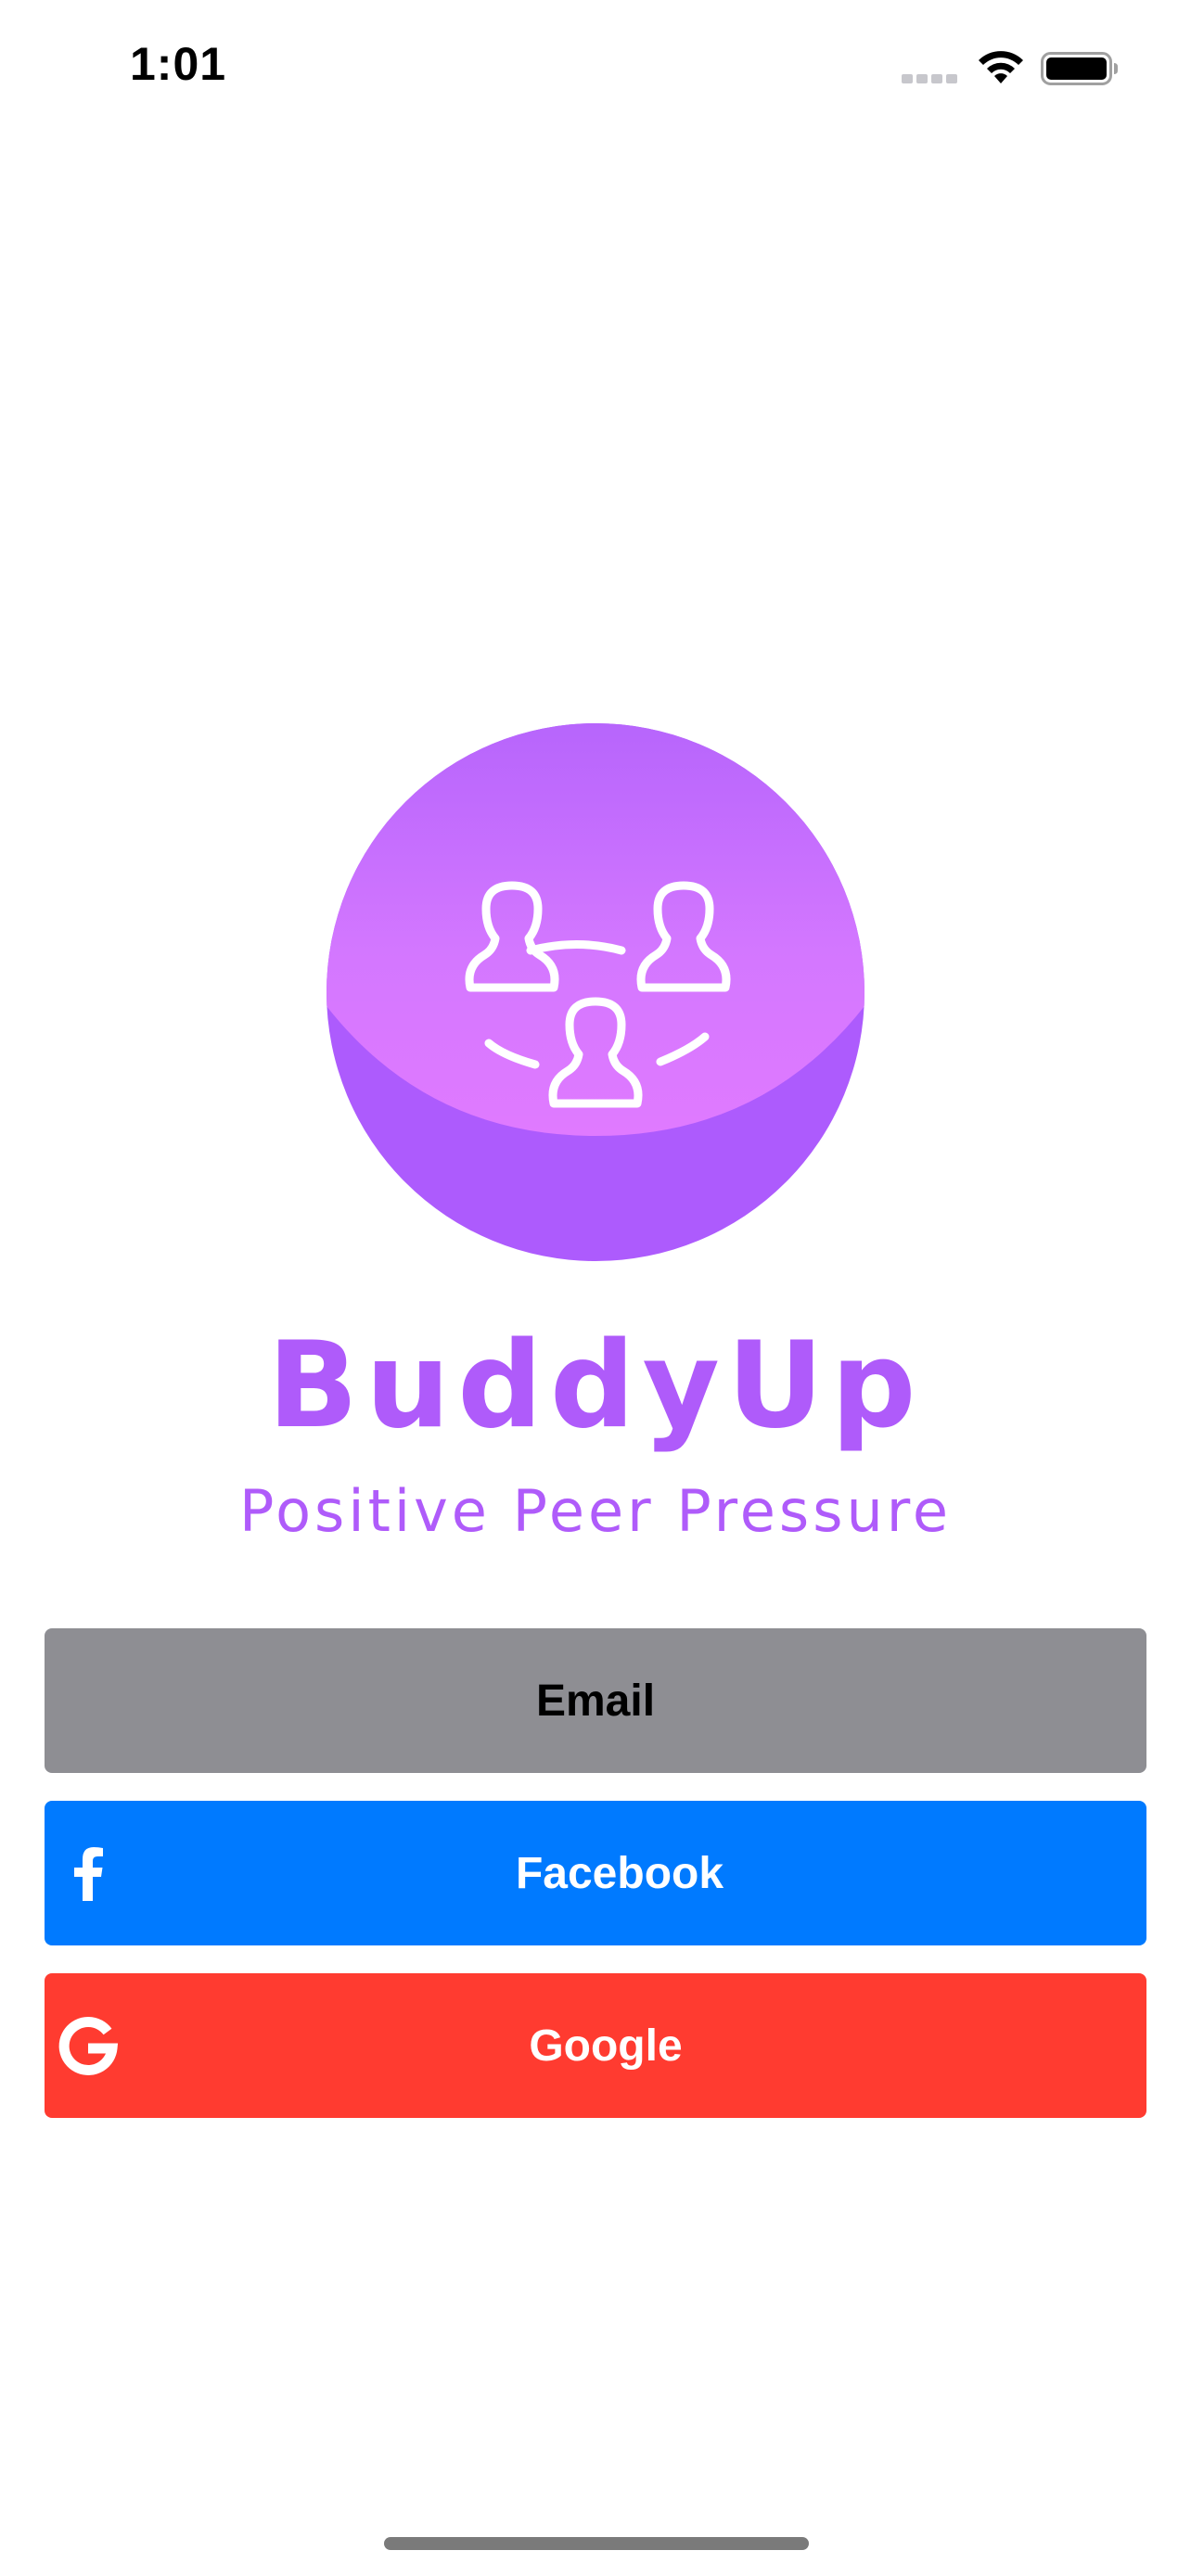  What do you see at coordinates (1079, 68) in the screenshot?
I see `battery-icon` at bounding box center [1079, 68].